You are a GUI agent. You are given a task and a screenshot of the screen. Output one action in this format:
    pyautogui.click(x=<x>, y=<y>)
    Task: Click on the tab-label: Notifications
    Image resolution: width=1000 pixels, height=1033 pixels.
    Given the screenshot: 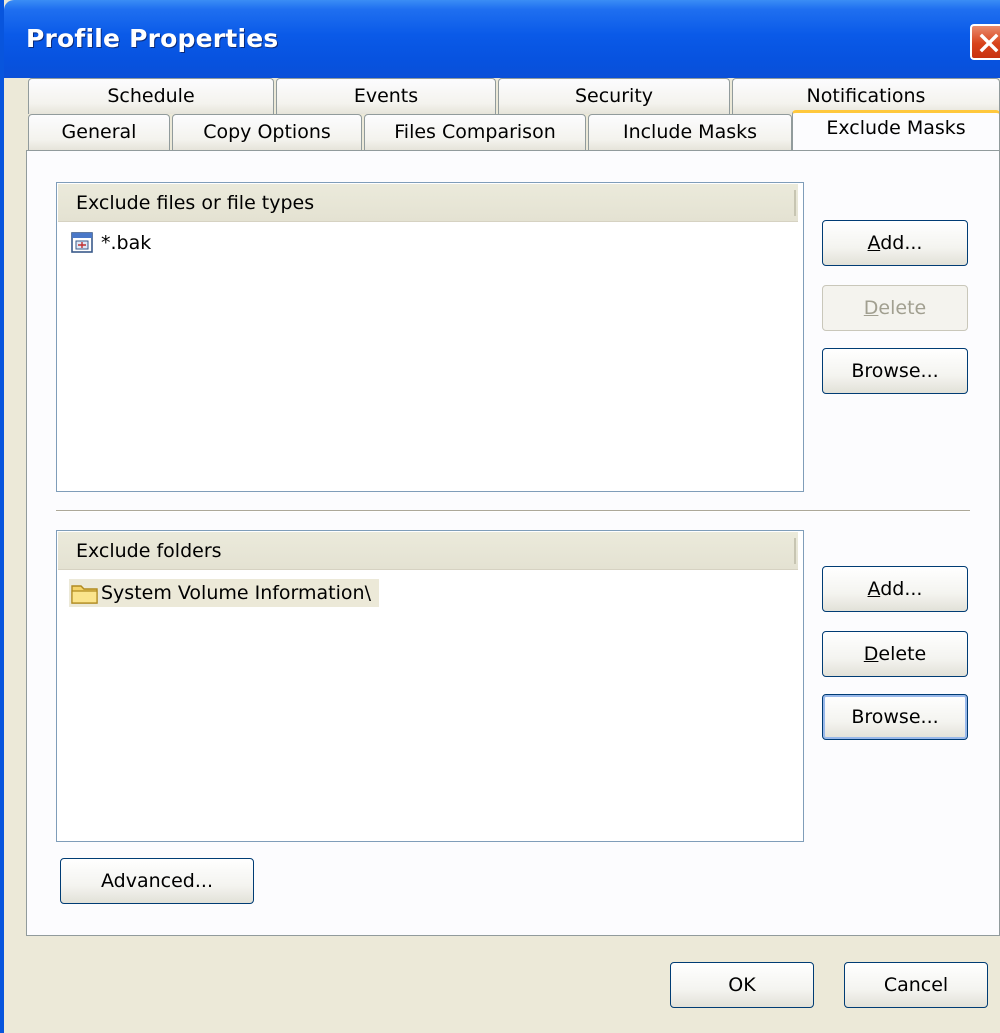 What is the action you would take?
    pyautogui.click(x=866, y=96)
    